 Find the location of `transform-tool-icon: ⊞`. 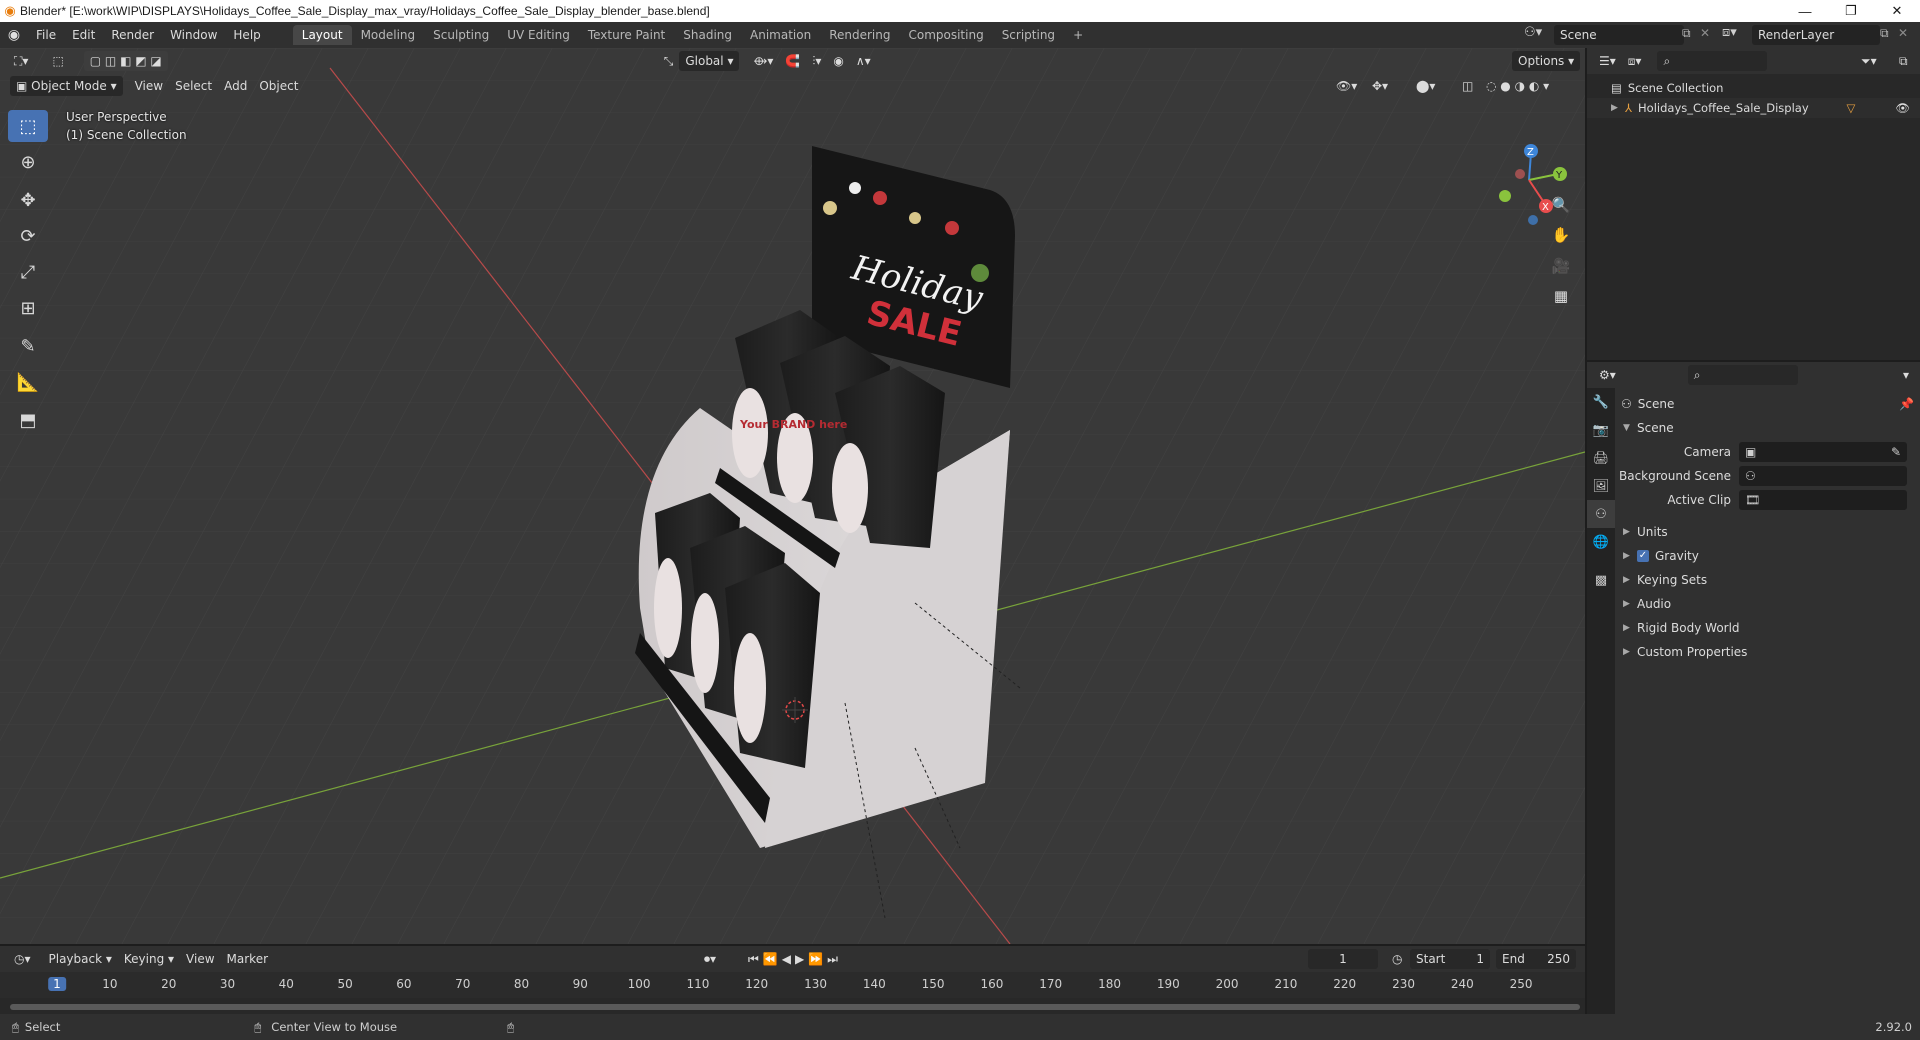

transform-tool-icon: ⊞ is located at coordinates (28, 308).